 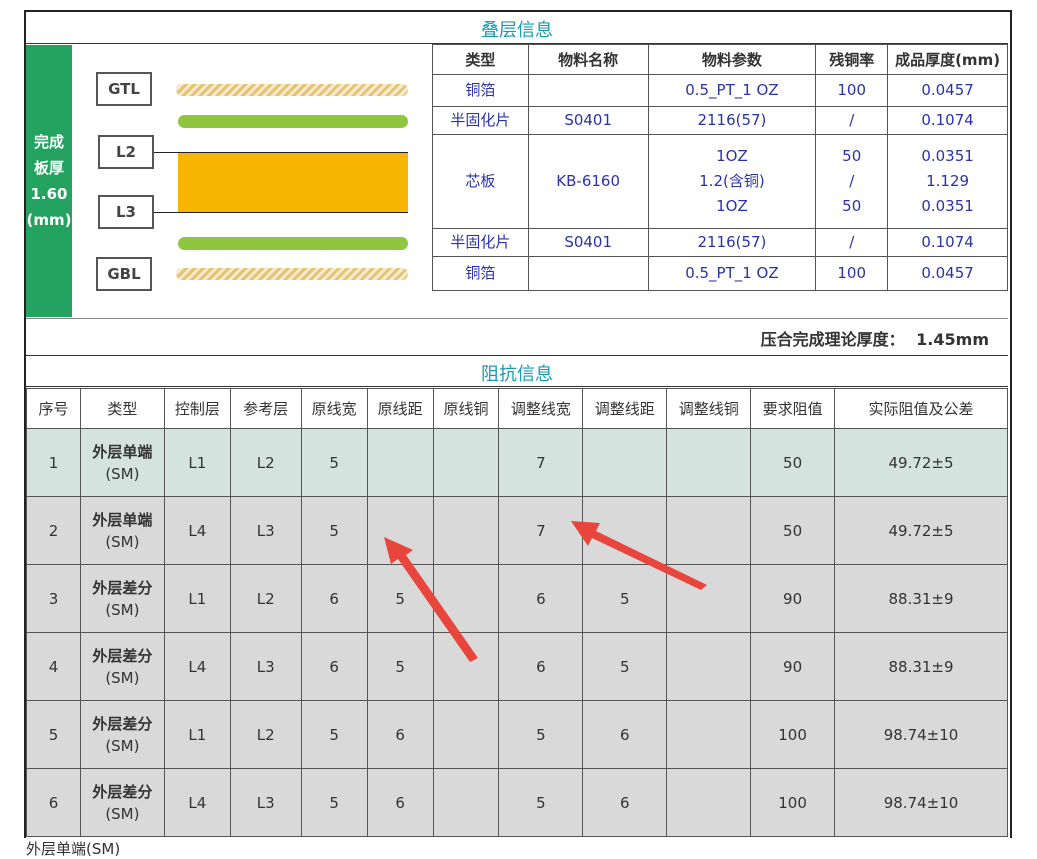 What do you see at coordinates (431, 599) in the screenshot?
I see `red-arrow-left` at bounding box center [431, 599].